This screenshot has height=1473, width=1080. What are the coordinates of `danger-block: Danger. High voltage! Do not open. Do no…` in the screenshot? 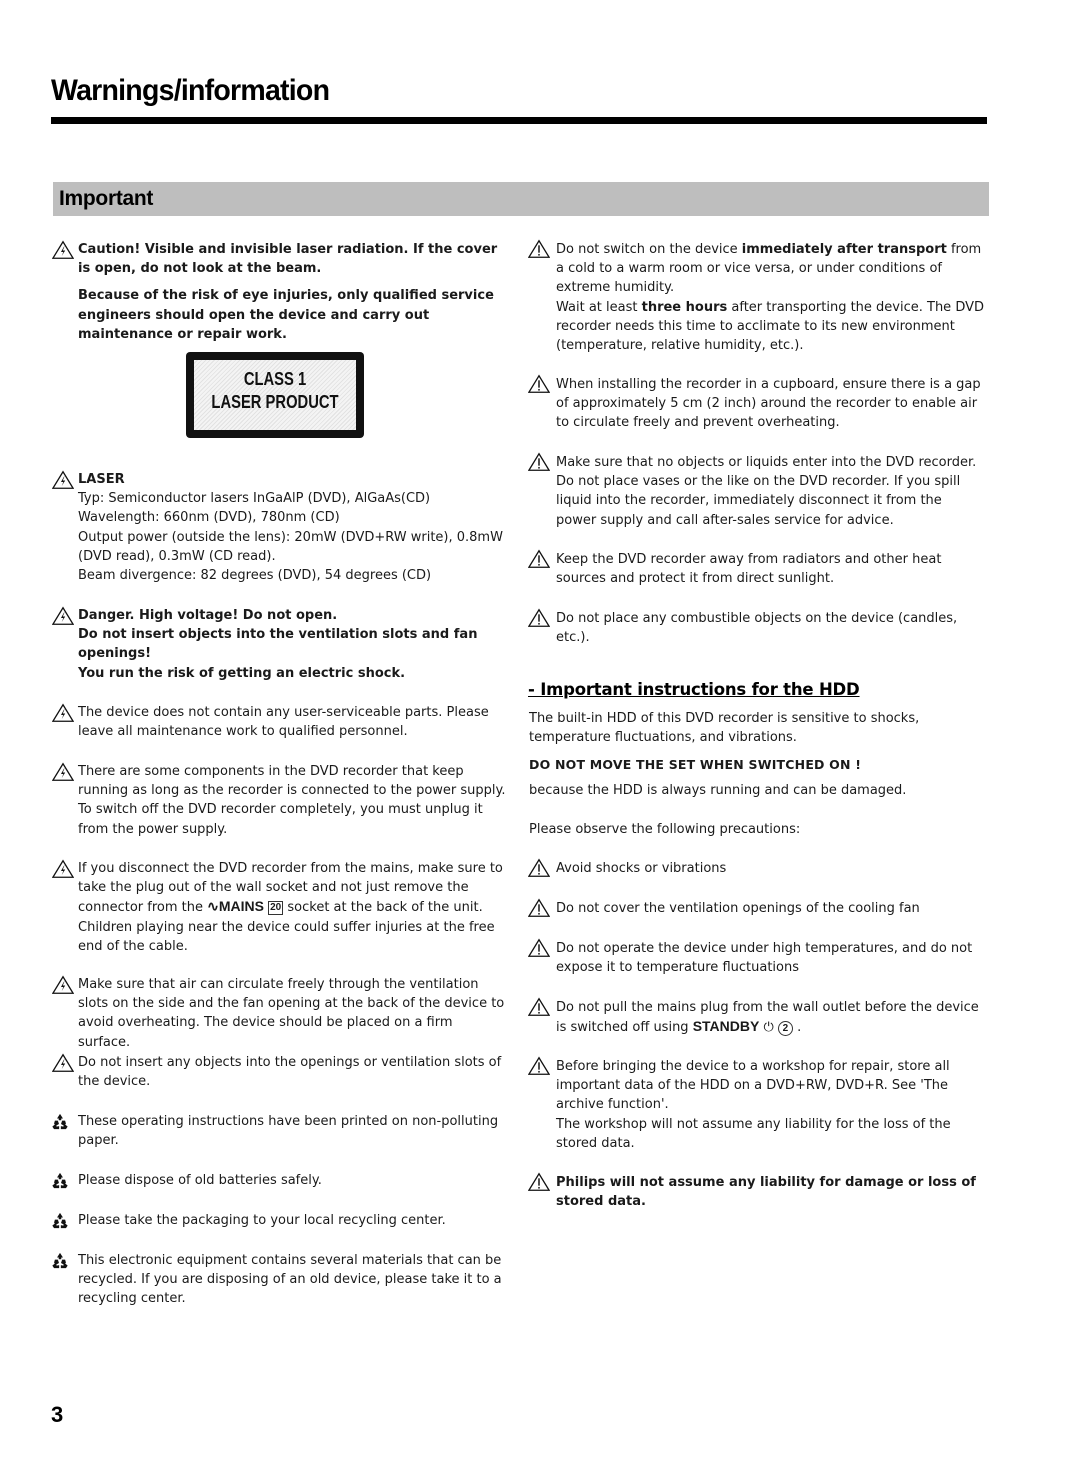 It's located at (293, 644).